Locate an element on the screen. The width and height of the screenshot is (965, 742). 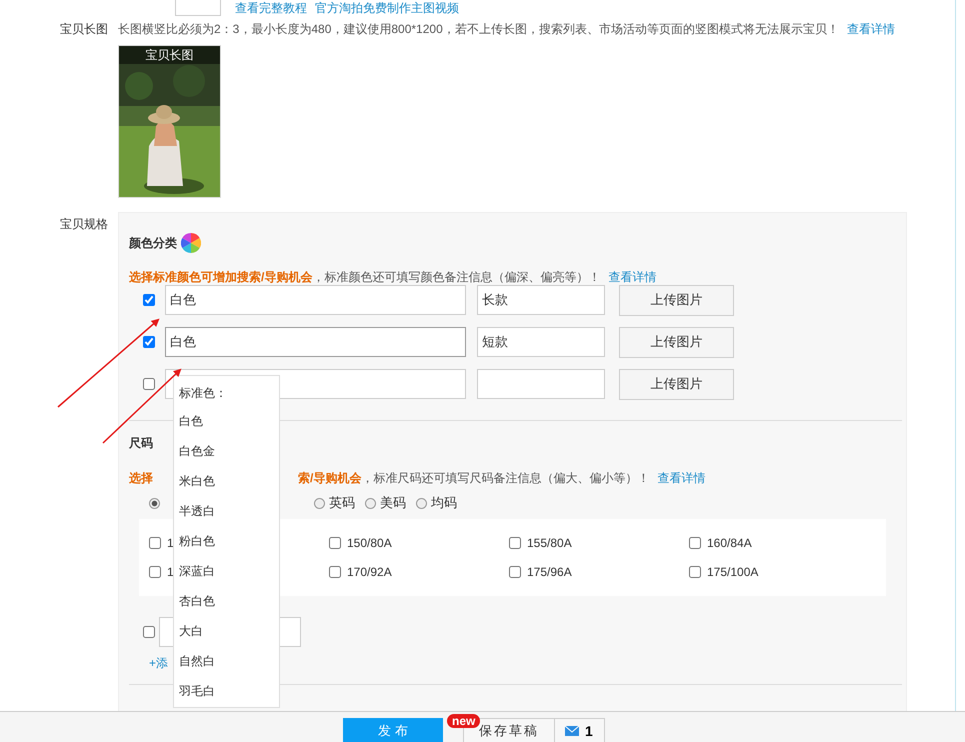
input-value: 短款 is located at coordinates (495, 342).